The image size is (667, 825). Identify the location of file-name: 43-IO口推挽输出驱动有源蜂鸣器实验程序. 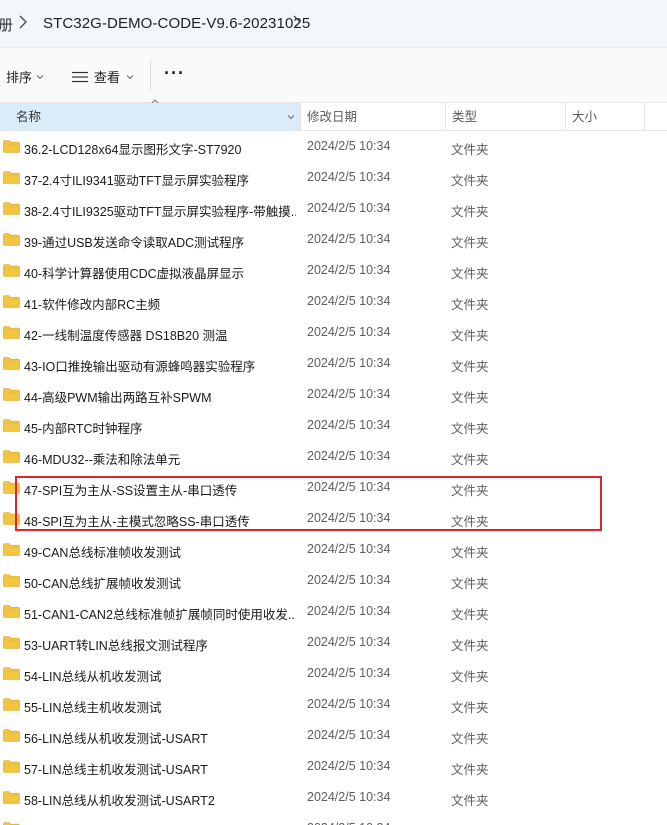
(160, 365).